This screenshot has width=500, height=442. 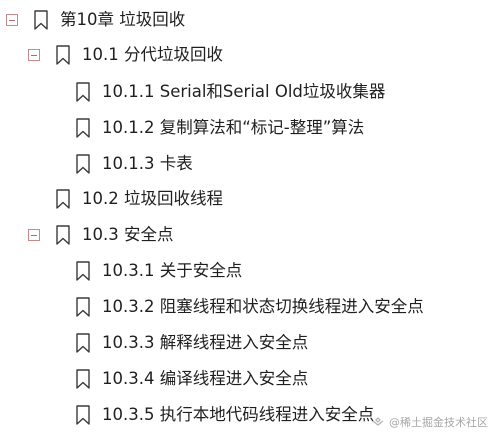 What do you see at coordinates (152, 54) in the screenshot?
I see `tree-node-label: 10.1 分代垃圾回收` at bounding box center [152, 54].